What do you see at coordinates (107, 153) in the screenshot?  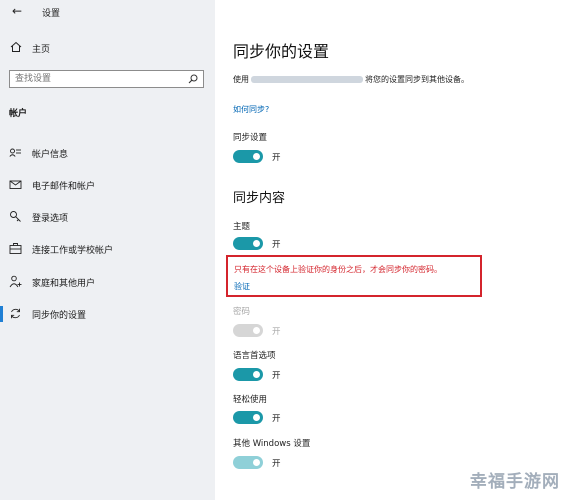 I see `sidebar-item-account-info: 帐户信息` at bounding box center [107, 153].